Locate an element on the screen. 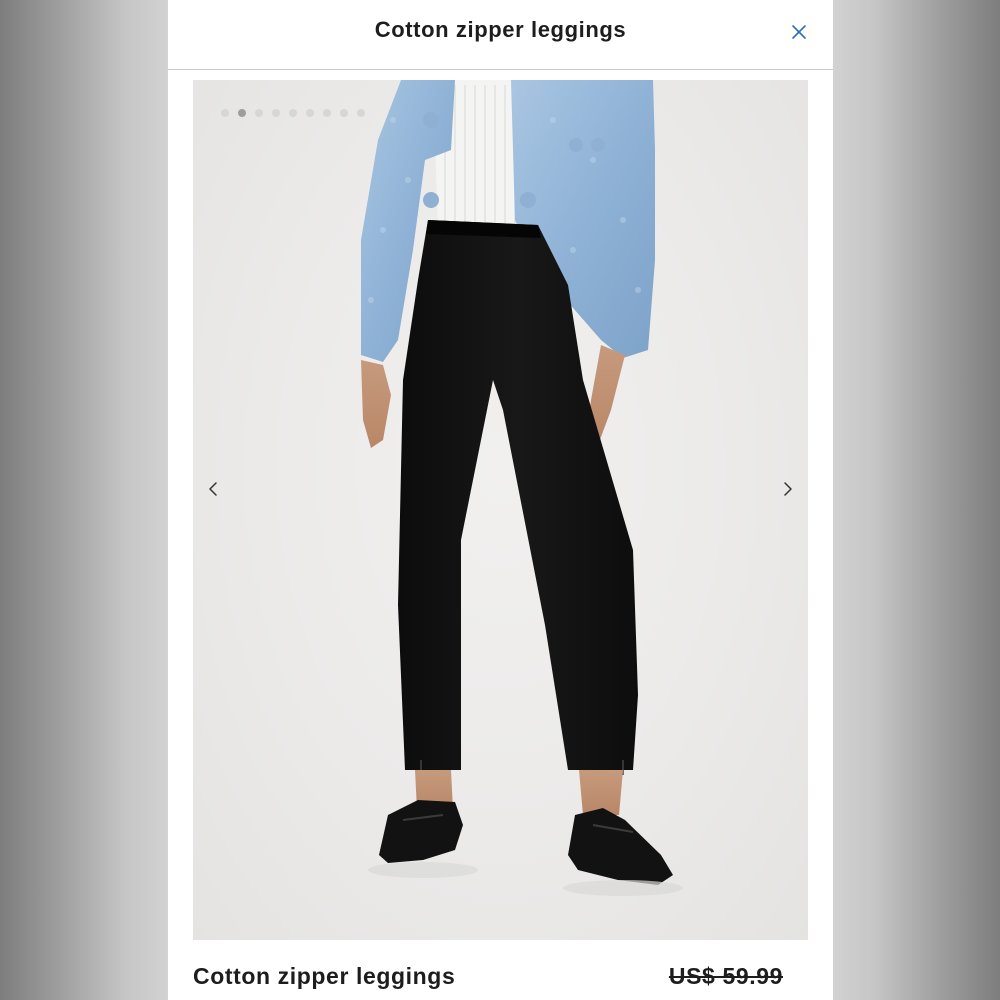 The height and width of the screenshot is (1000, 1000). product-price: US$ 59.99 is located at coordinates (725, 976).